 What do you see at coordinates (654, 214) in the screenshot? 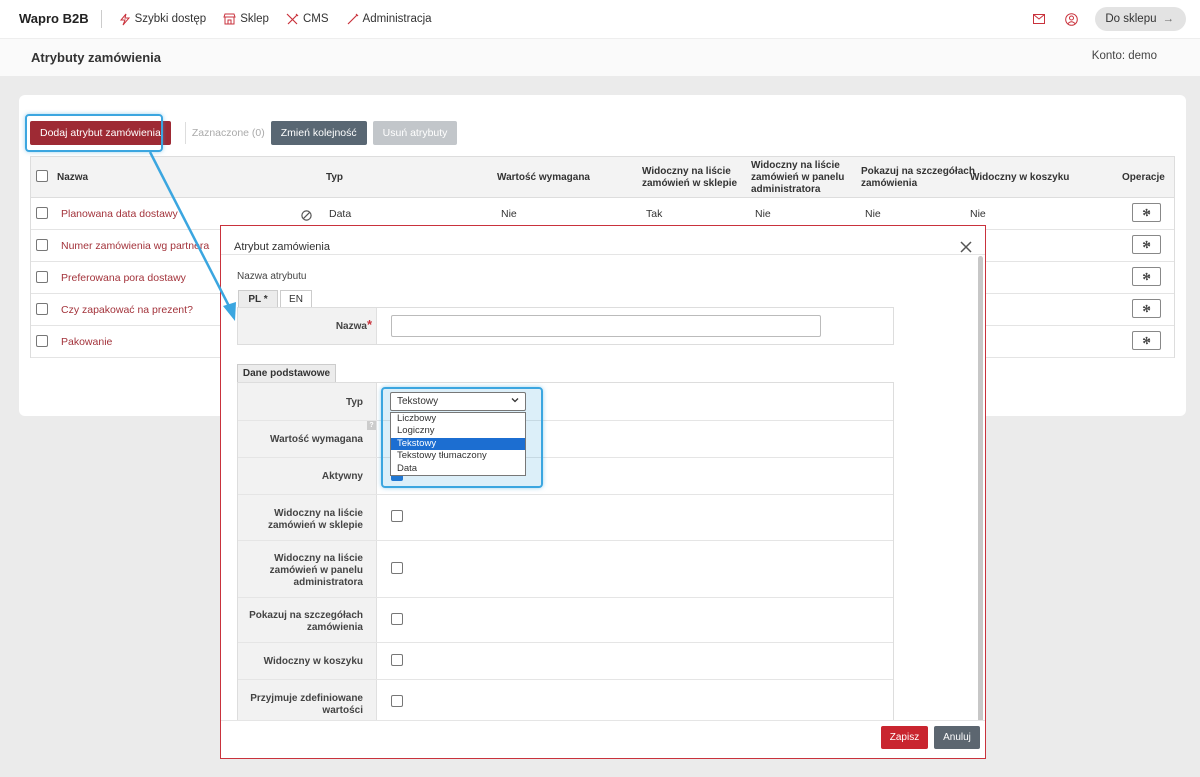
I see `row-visible-shop: Tak` at bounding box center [654, 214].